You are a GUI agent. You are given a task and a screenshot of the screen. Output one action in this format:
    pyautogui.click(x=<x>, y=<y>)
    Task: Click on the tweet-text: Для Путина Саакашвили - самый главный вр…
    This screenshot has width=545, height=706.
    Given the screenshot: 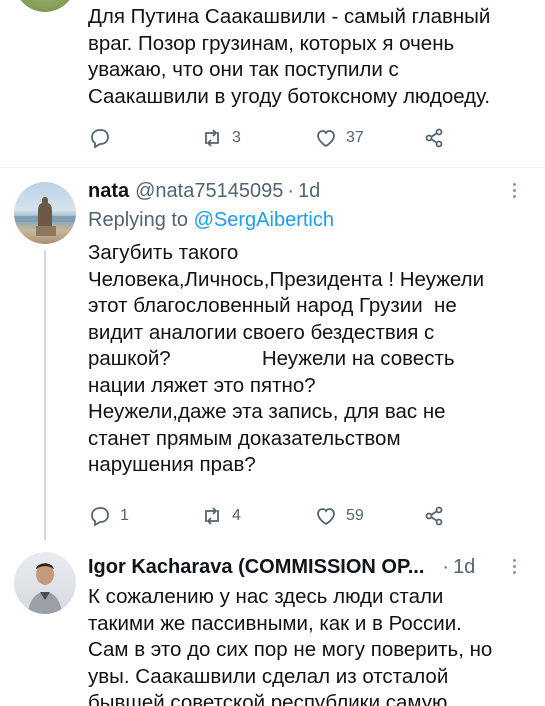 What is the action you would take?
    pyautogui.click(x=289, y=56)
    